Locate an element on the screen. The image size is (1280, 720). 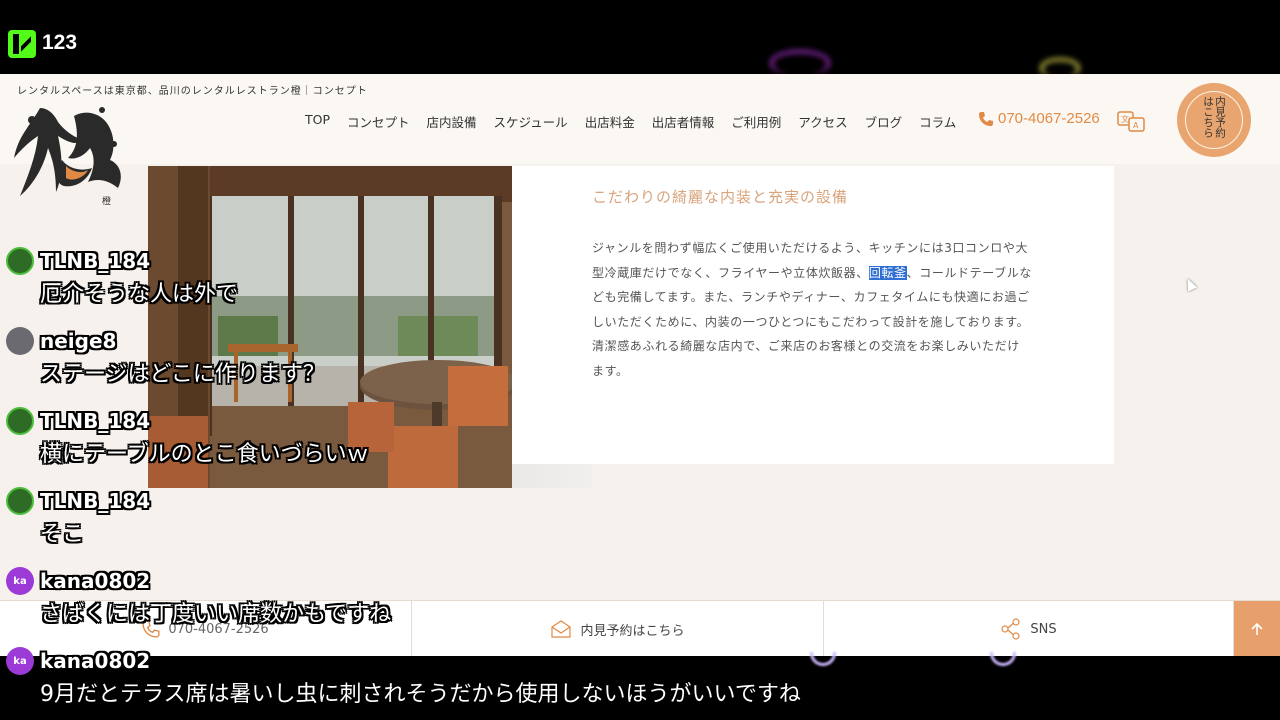
back-to-top-button is located at coordinates (1257, 628).